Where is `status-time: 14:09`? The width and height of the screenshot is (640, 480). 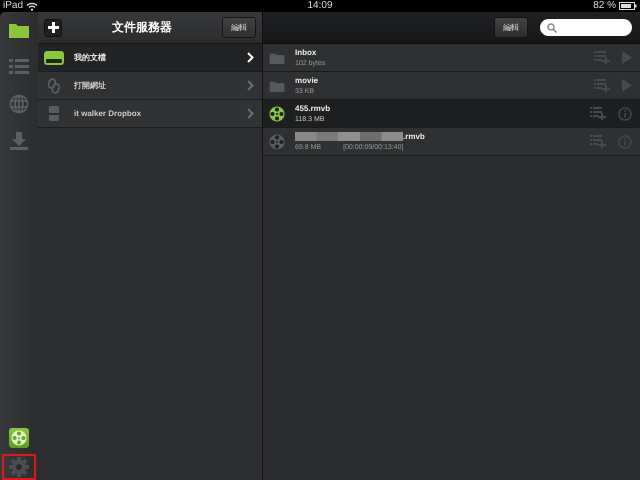
status-time: 14:09 is located at coordinates (320, 6).